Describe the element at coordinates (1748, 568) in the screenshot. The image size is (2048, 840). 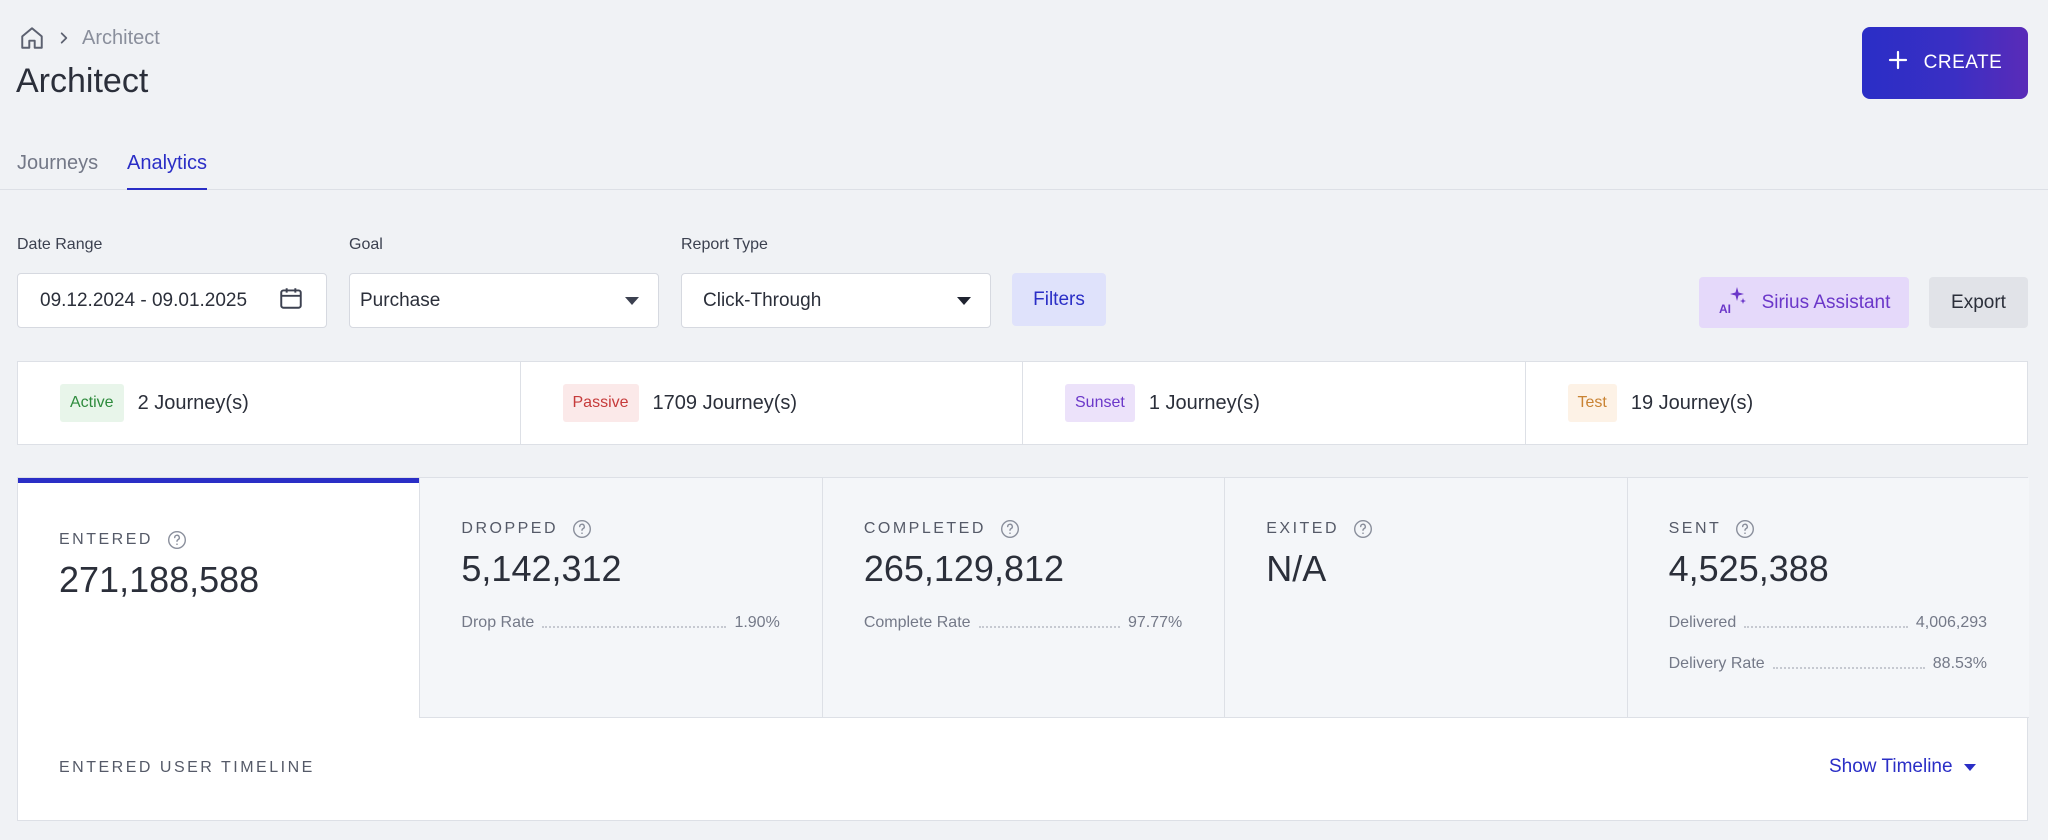
I see `metric-value: 4,525,388` at that location.